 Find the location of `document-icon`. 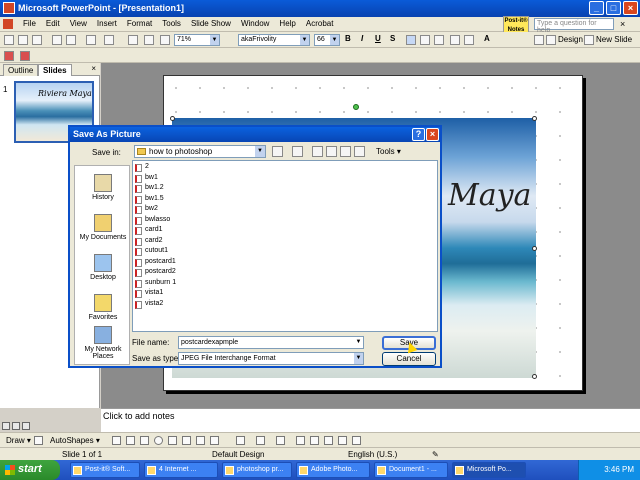

document-icon is located at coordinates (8, 24).